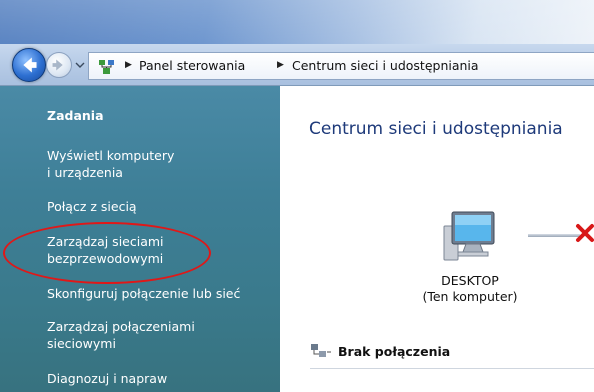 This screenshot has width=594, height=392. Describe the element at coordinates (107, 253) in the screenshot. I see `highlight-ellipse` at that location.